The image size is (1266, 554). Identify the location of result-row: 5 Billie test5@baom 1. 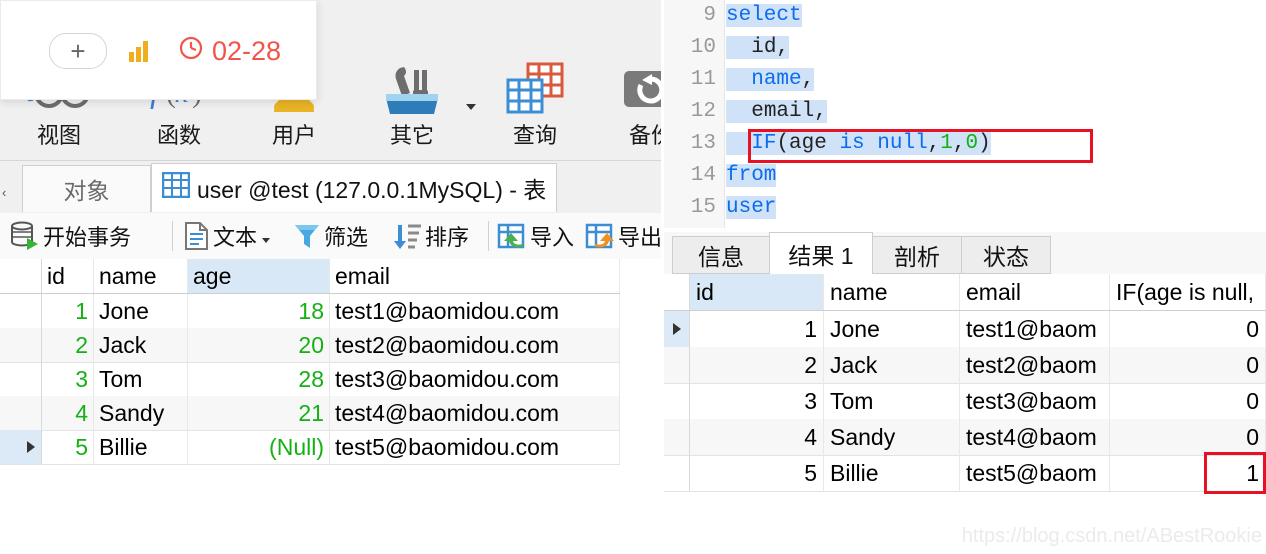
(965, 473).